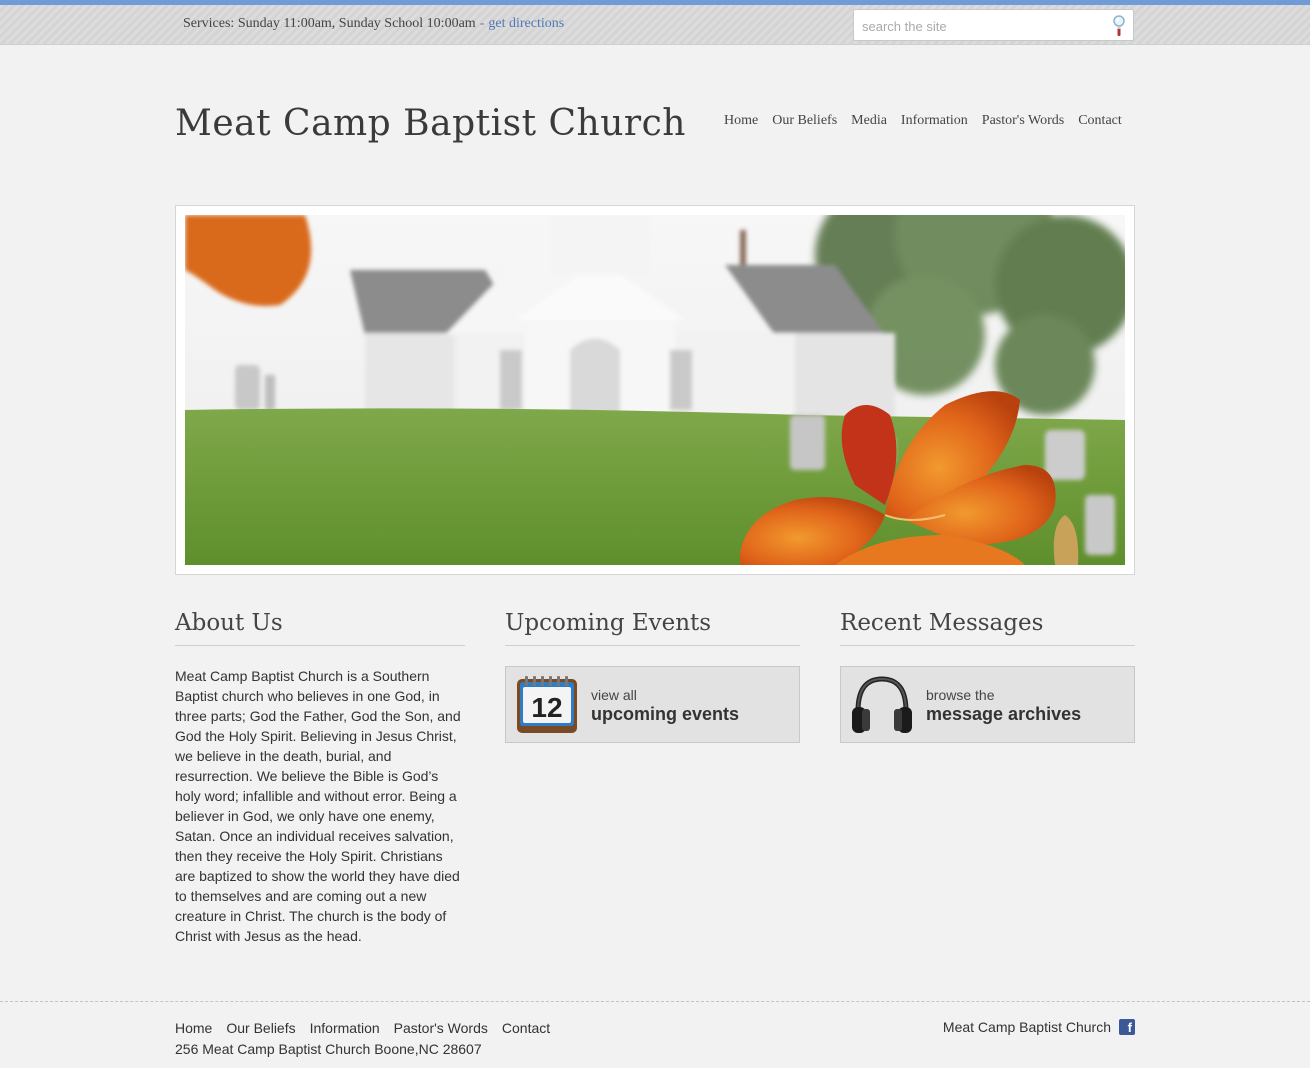  What do you see at coordinates (934, 121) in the screenshot?
I see `nav-information: Information` at bounding box center [934, 121].